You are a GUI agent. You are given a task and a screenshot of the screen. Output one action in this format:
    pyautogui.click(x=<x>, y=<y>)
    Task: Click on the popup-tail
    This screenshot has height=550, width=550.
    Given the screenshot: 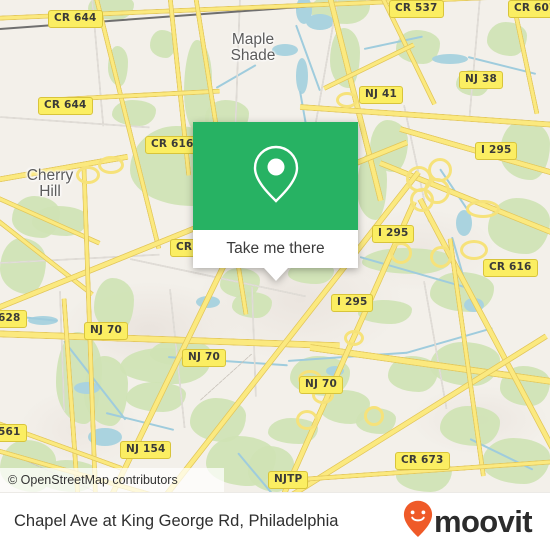 What is the action you would take?
    pyautogui.click(x=275, y=274)
    